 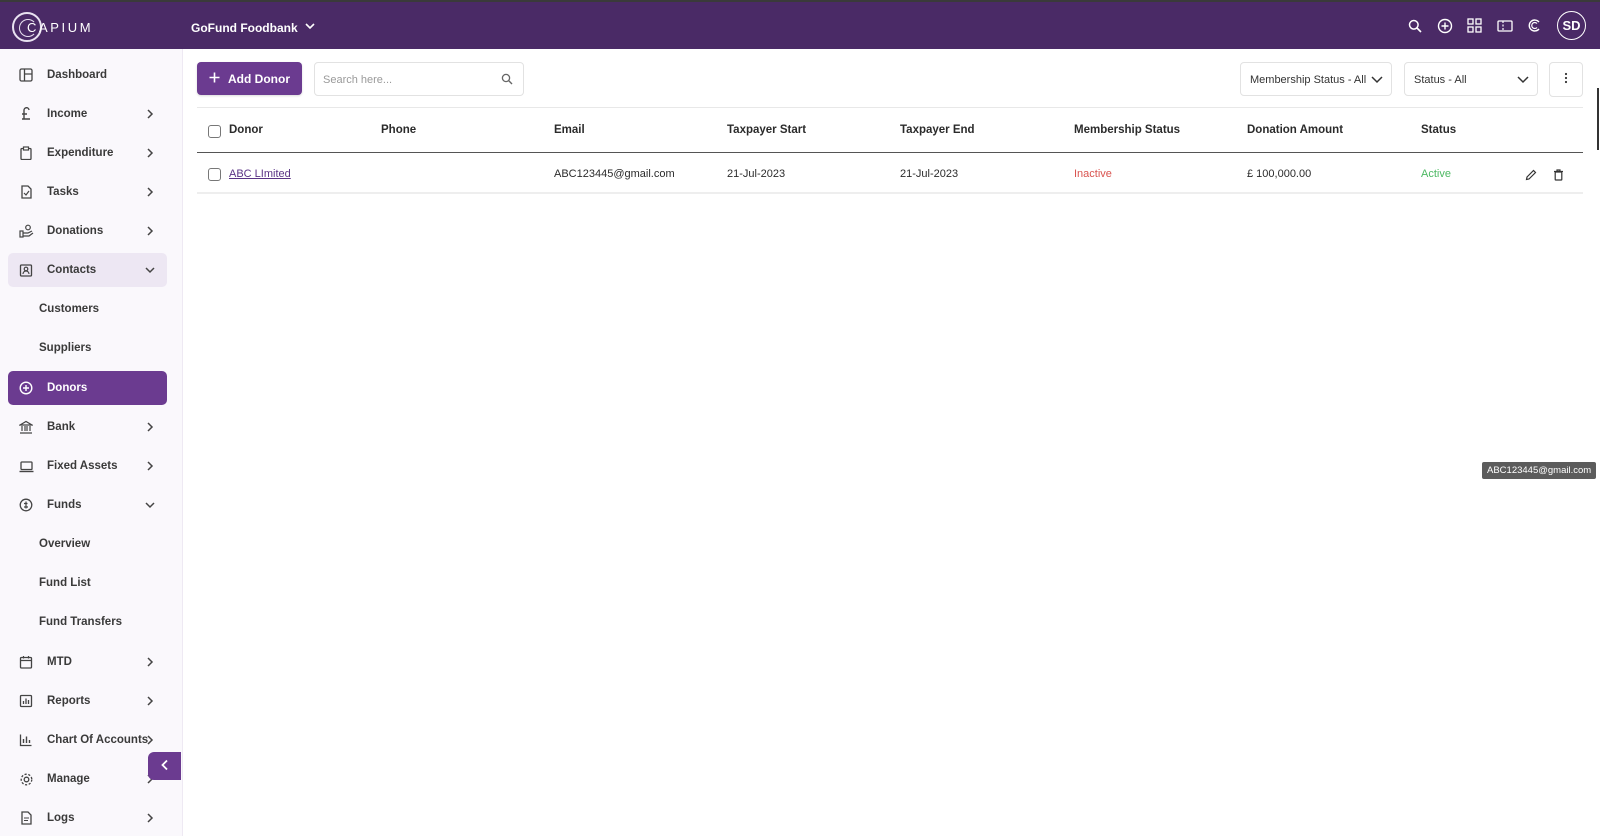 I want to click on sidebar-item-bank: Bank, so click(x=87, y=427).